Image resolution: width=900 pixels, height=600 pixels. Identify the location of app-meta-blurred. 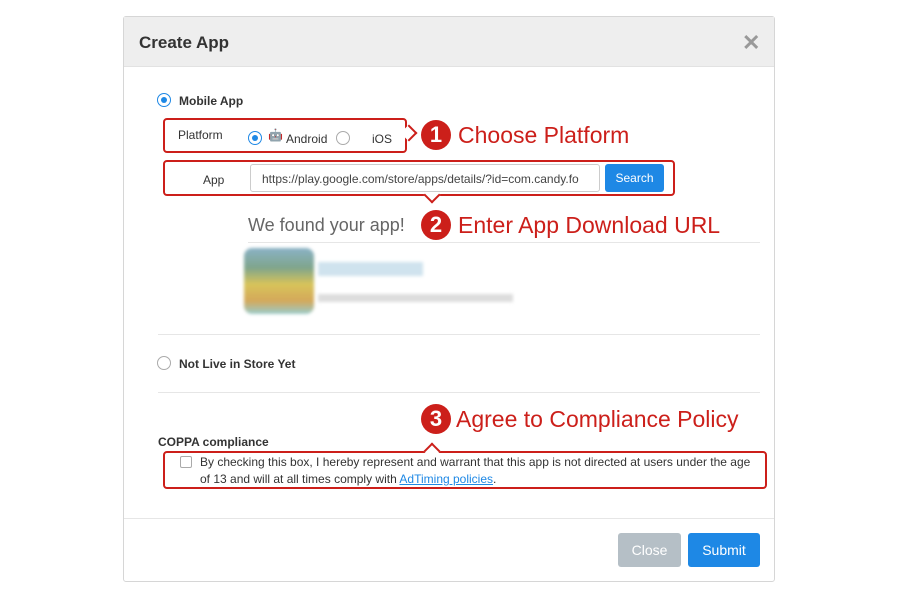
(415, 298).